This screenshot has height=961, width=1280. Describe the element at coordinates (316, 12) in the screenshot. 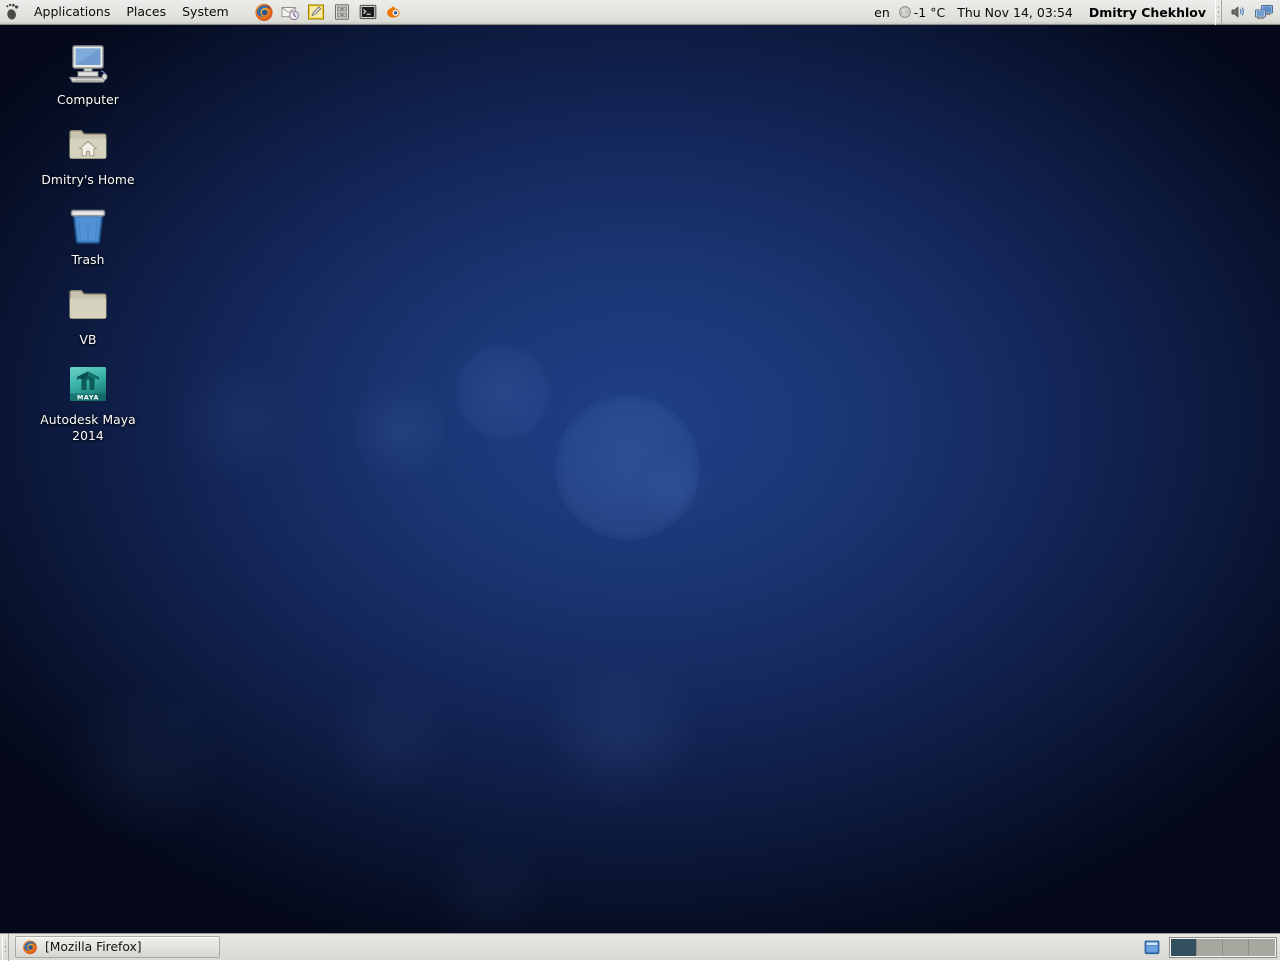

I see `launcher-text-editor` at that location.